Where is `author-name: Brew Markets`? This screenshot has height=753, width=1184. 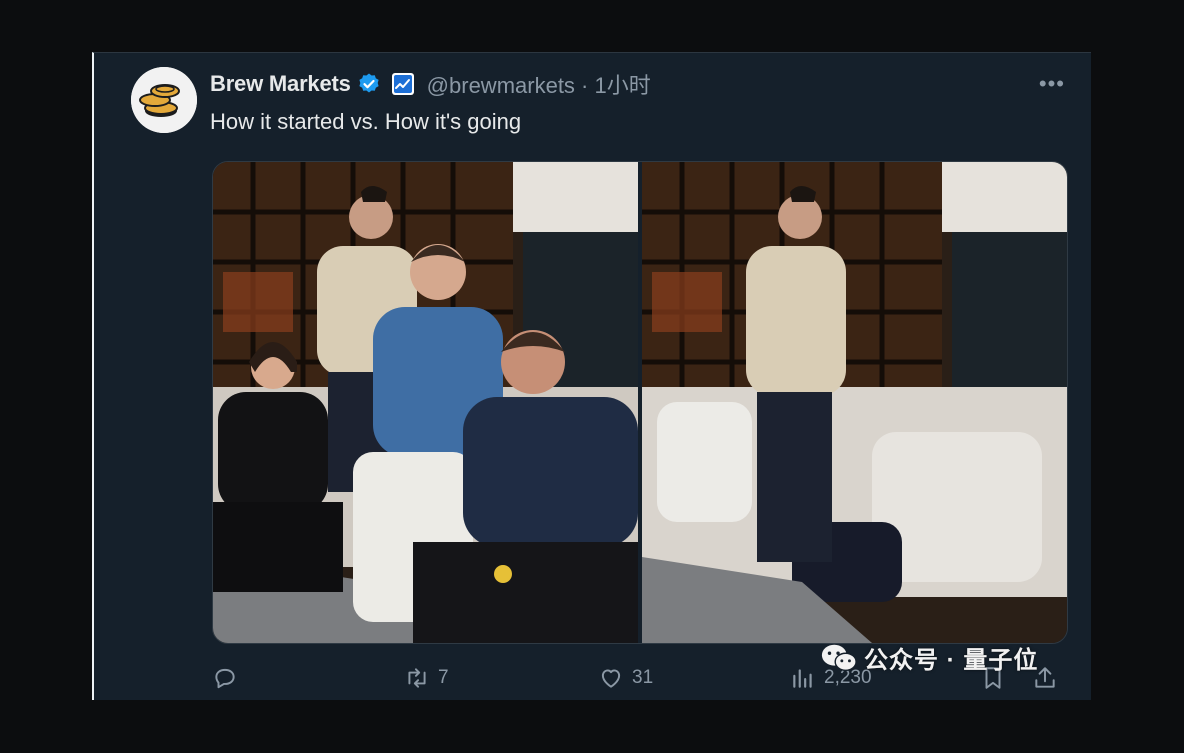 author-name: Brew Markets is located at coordinates (280, 84).